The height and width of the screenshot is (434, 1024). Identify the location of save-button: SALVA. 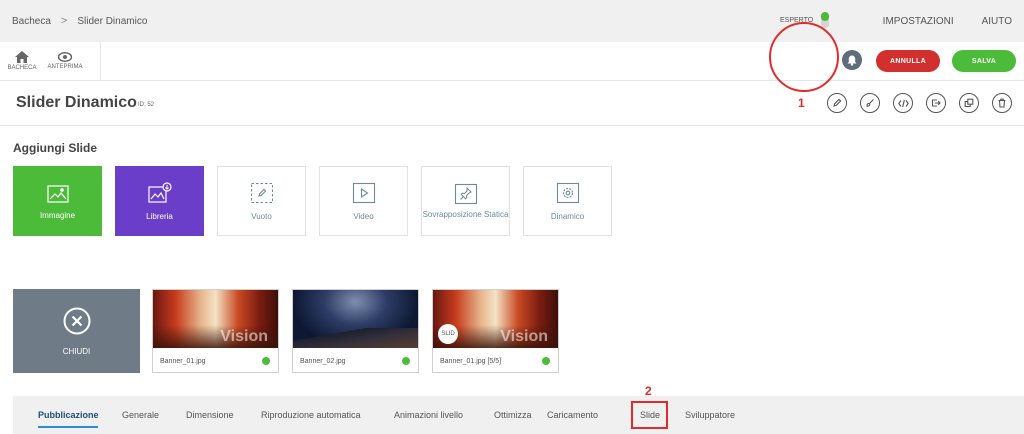
(984, 61).